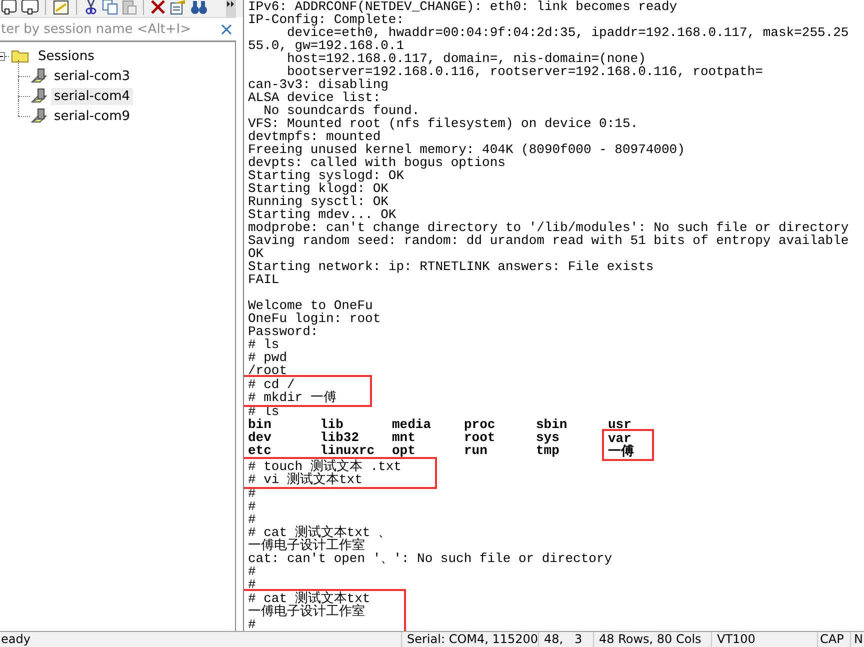 The width and height of the screenshot is (864, 647). I want to click on terminal-line: IP-Config: Complete:, so click(326, 19).